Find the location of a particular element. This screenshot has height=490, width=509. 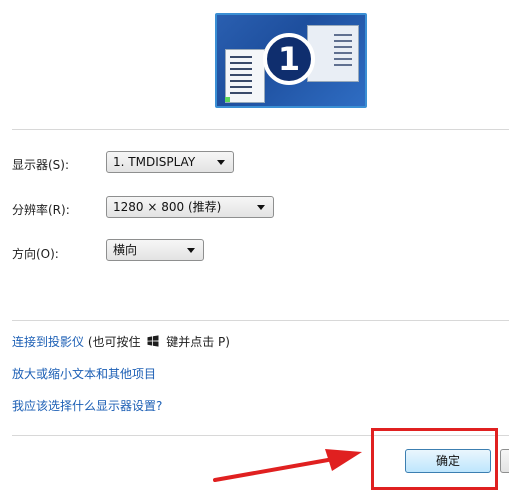

resolution-select-value: 1280 × 800 (推荐) is located at coordinates (167, 207).